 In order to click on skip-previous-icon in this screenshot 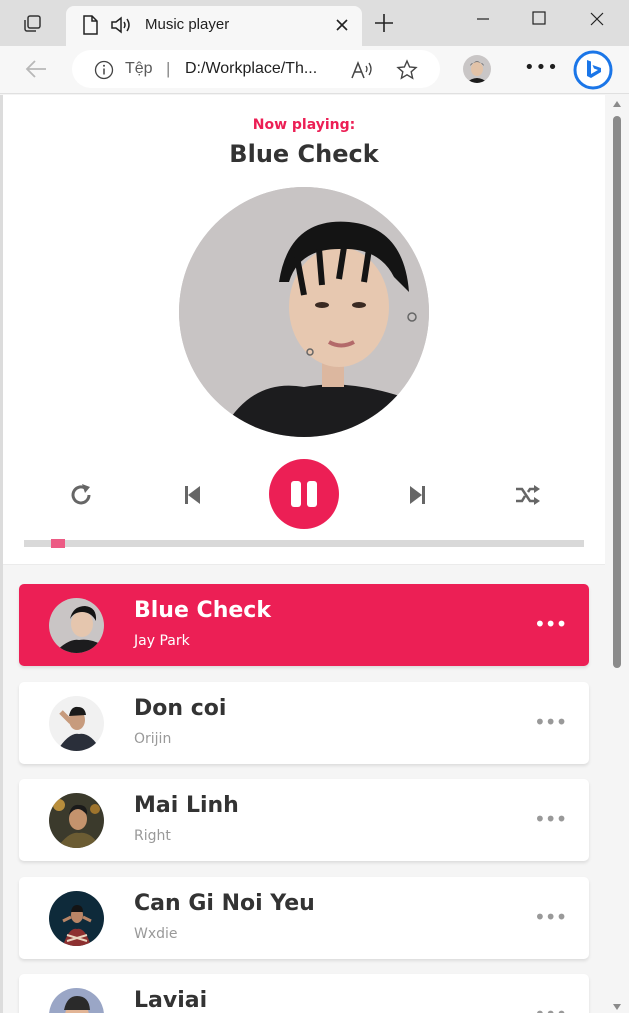, I will do `click(193, 495)`.